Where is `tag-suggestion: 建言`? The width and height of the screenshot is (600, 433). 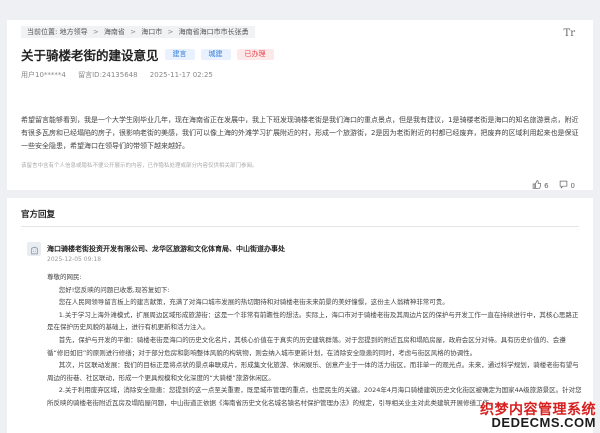 tag-suggestion: 建言 is located at coordinates (179, 54).